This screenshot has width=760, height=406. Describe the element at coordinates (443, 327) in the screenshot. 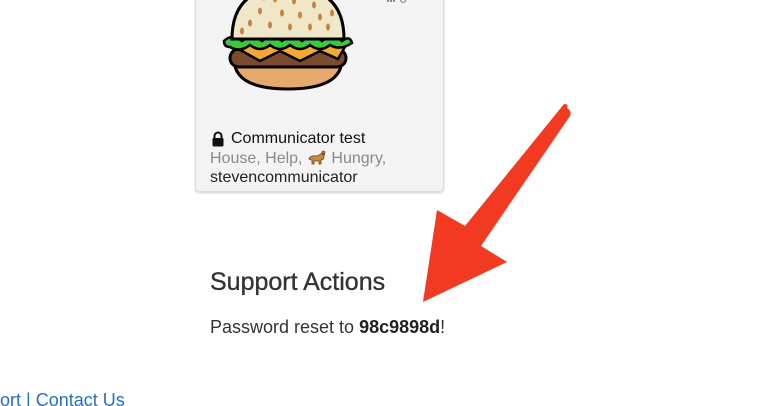

I see `password-reset-suffix: !` at that location.